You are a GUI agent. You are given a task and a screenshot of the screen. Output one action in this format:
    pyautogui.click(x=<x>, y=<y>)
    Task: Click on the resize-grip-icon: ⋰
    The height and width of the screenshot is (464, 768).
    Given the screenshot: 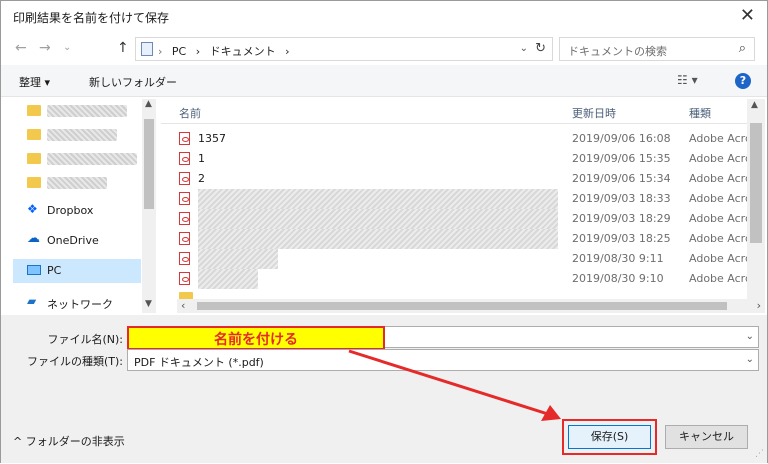 What is the action you would take?
    pyautogui.click(x=759, y=454)
    